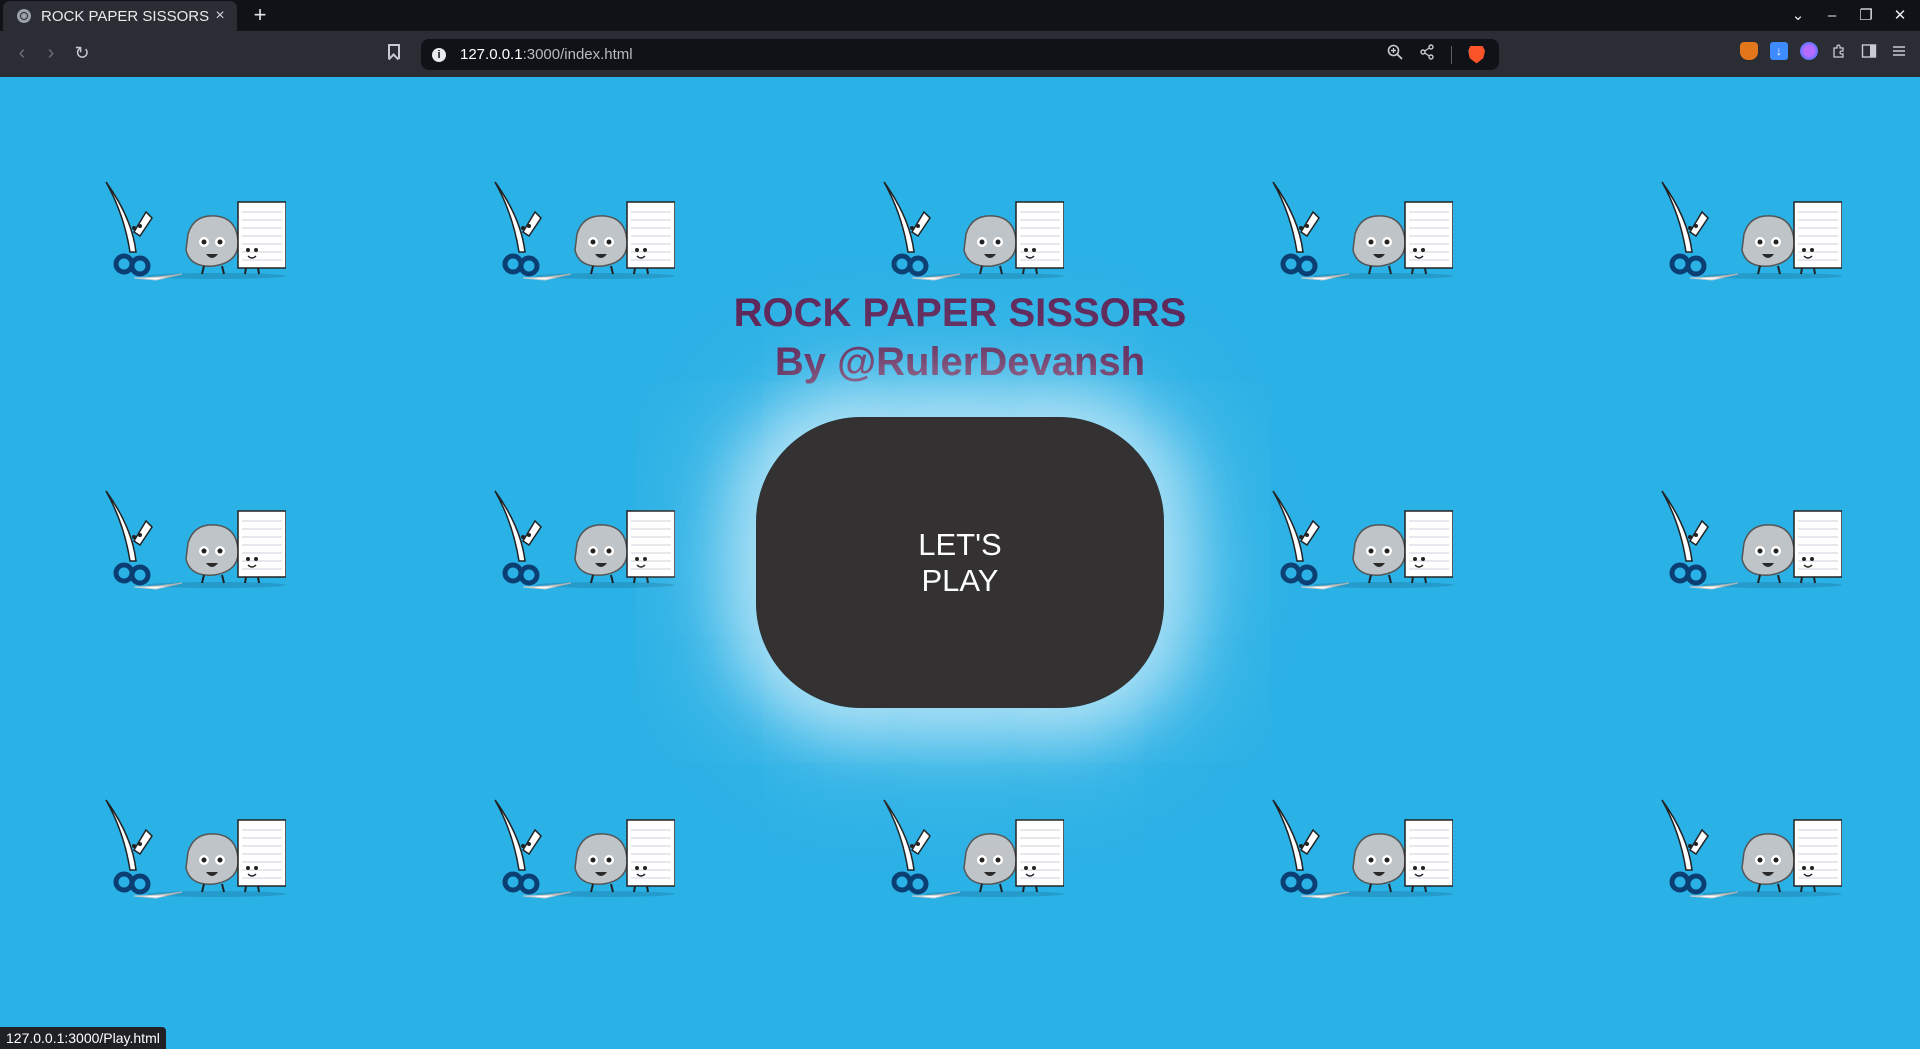  What do you see at coordinates (1866, 15) in the screenshot?
I see `restore-icon: ❐` at bounding box center [1866, 15].